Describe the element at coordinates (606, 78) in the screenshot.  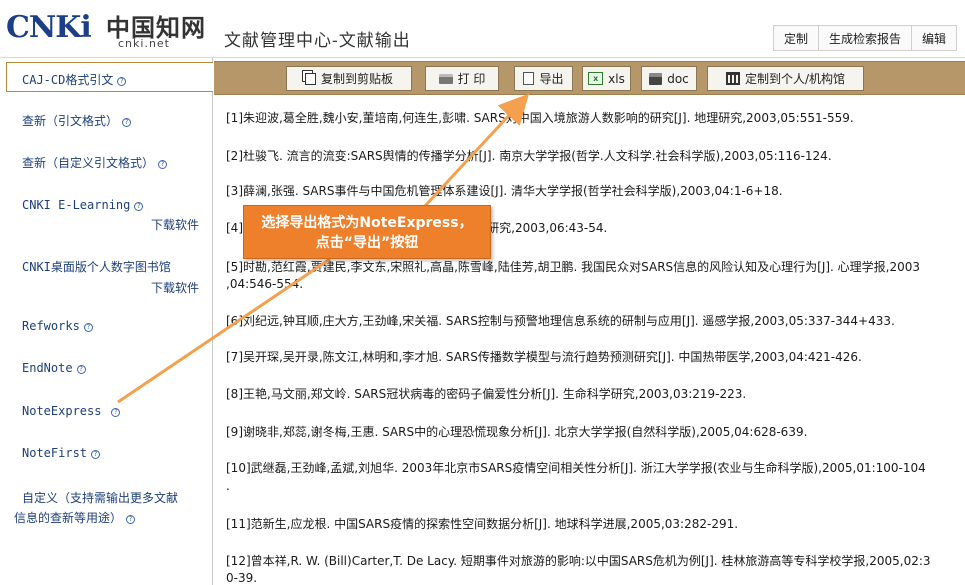
I see `xls-button: x xls` at that location.